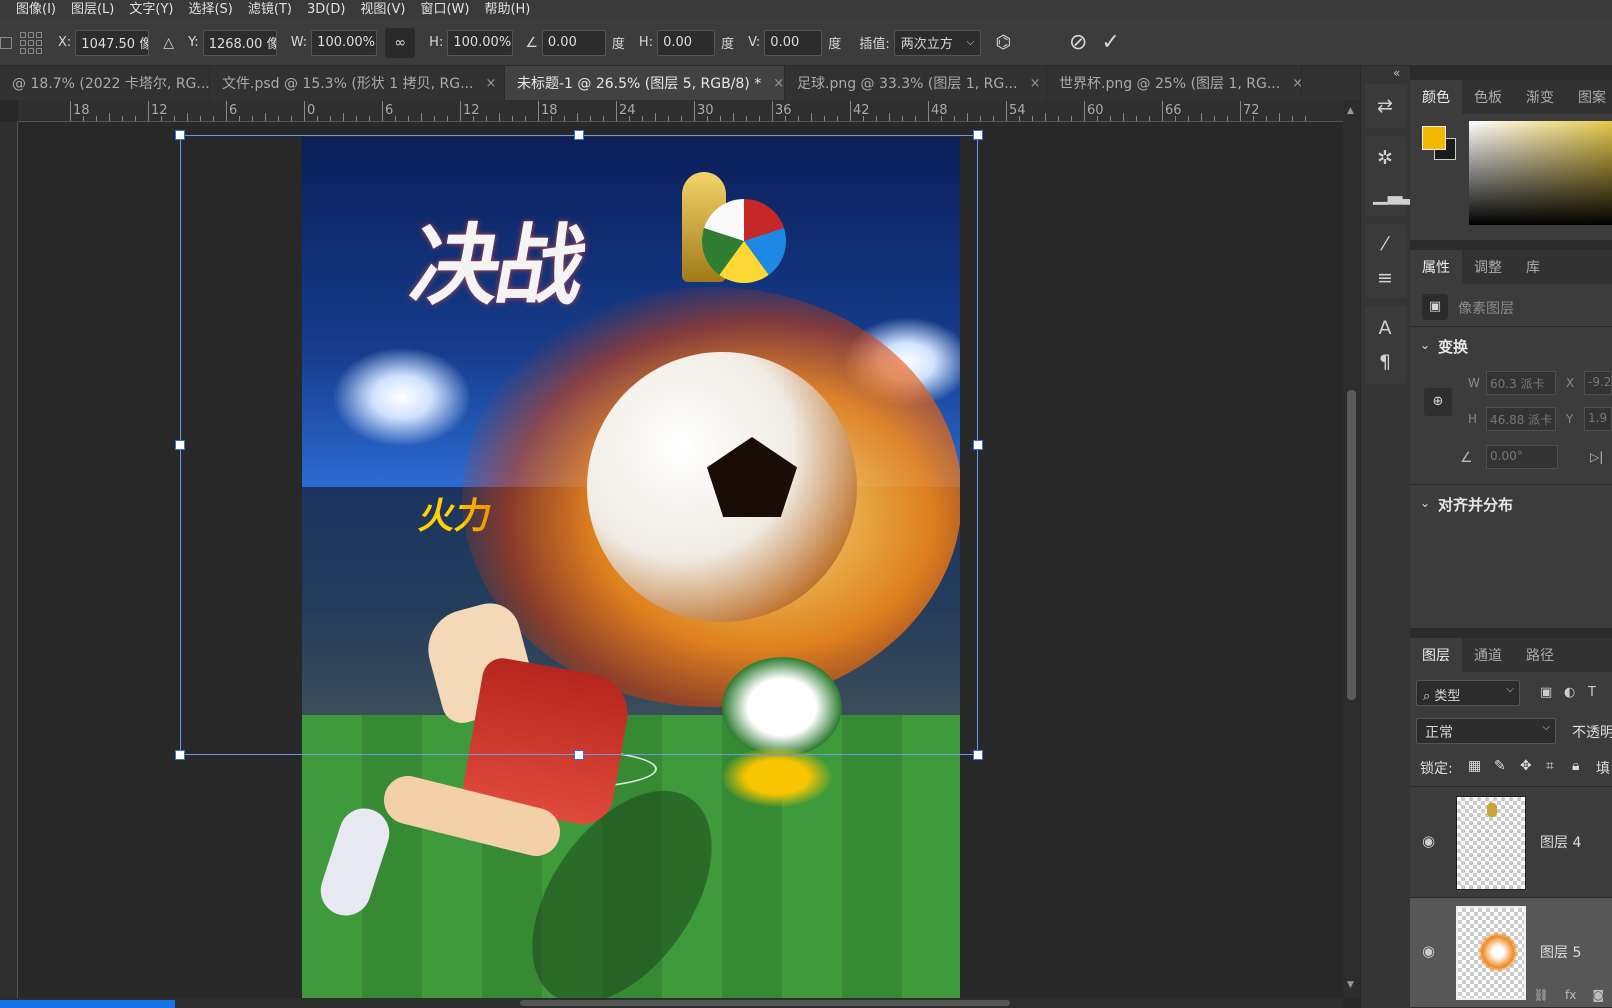 The image size is (1612, 1008). I want to click on warp-icon: ⌬, so click(1003, 42).